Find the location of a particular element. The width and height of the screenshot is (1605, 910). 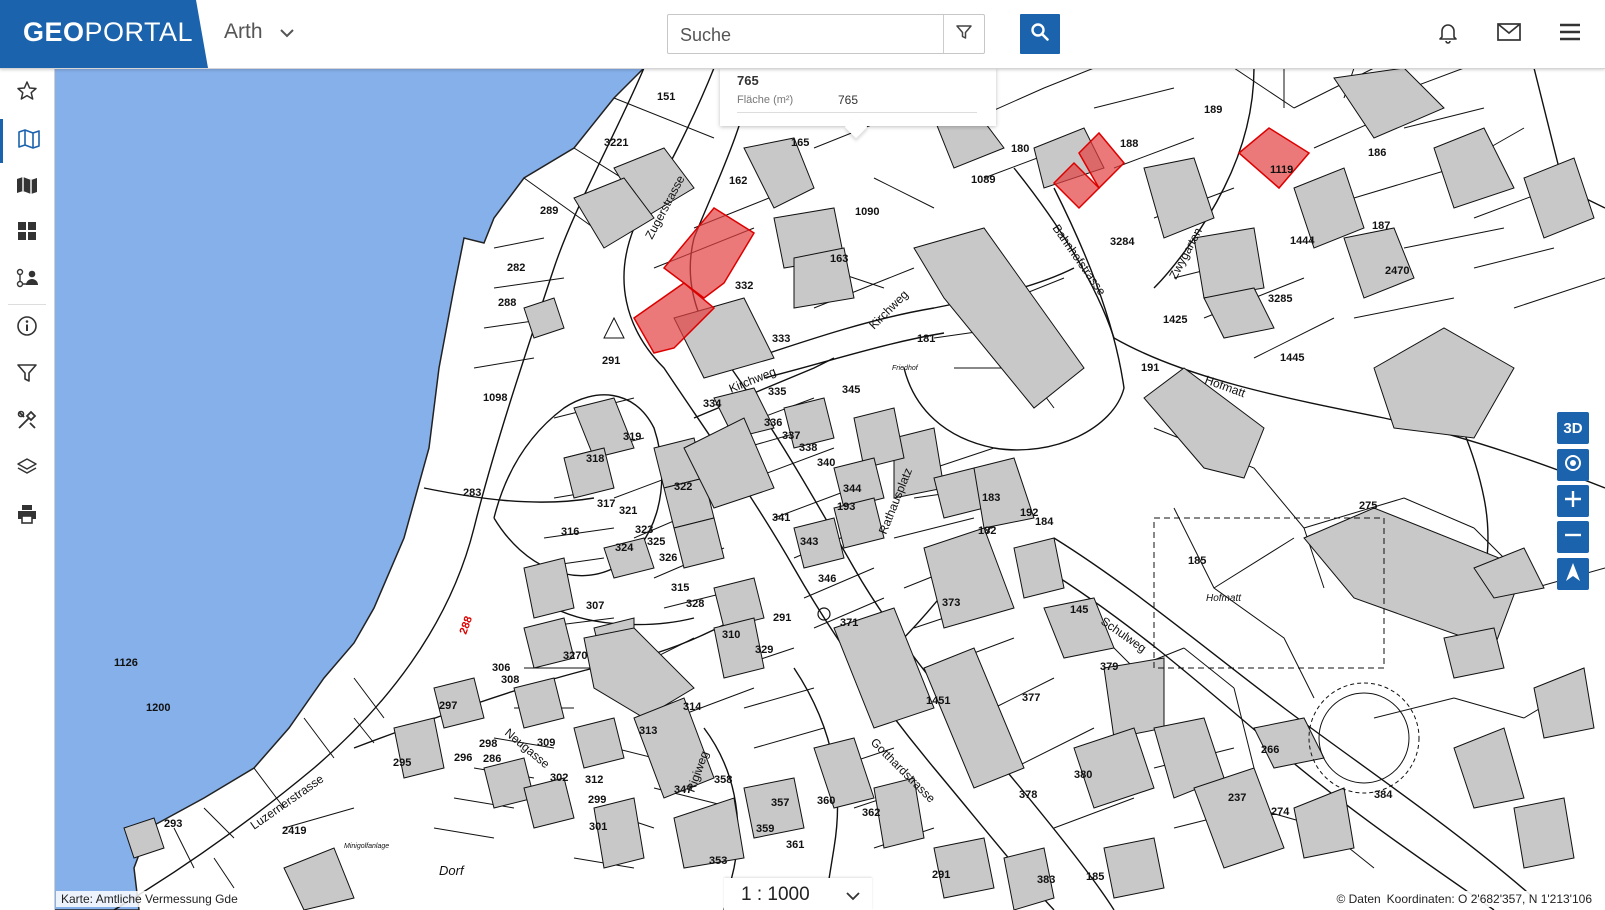

parcel-label: 291 is located at coordinates (782, 618).